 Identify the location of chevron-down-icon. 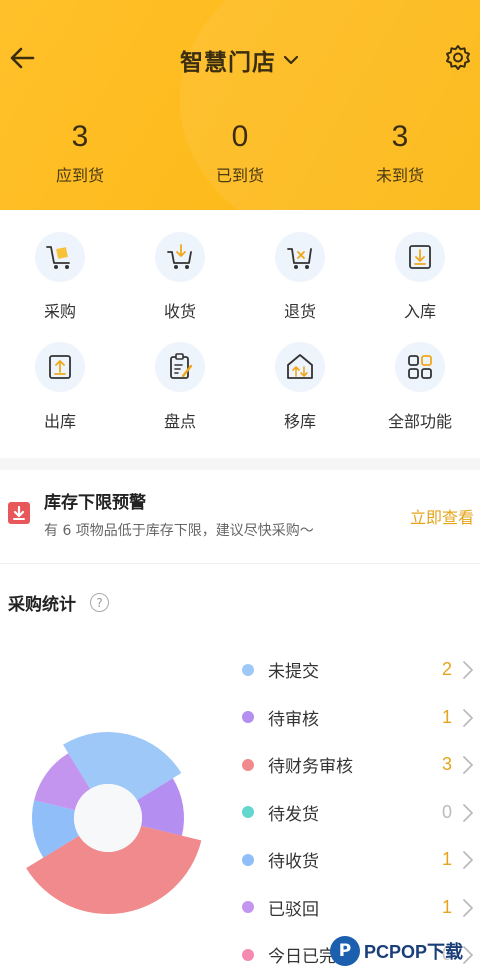
(291, 60).